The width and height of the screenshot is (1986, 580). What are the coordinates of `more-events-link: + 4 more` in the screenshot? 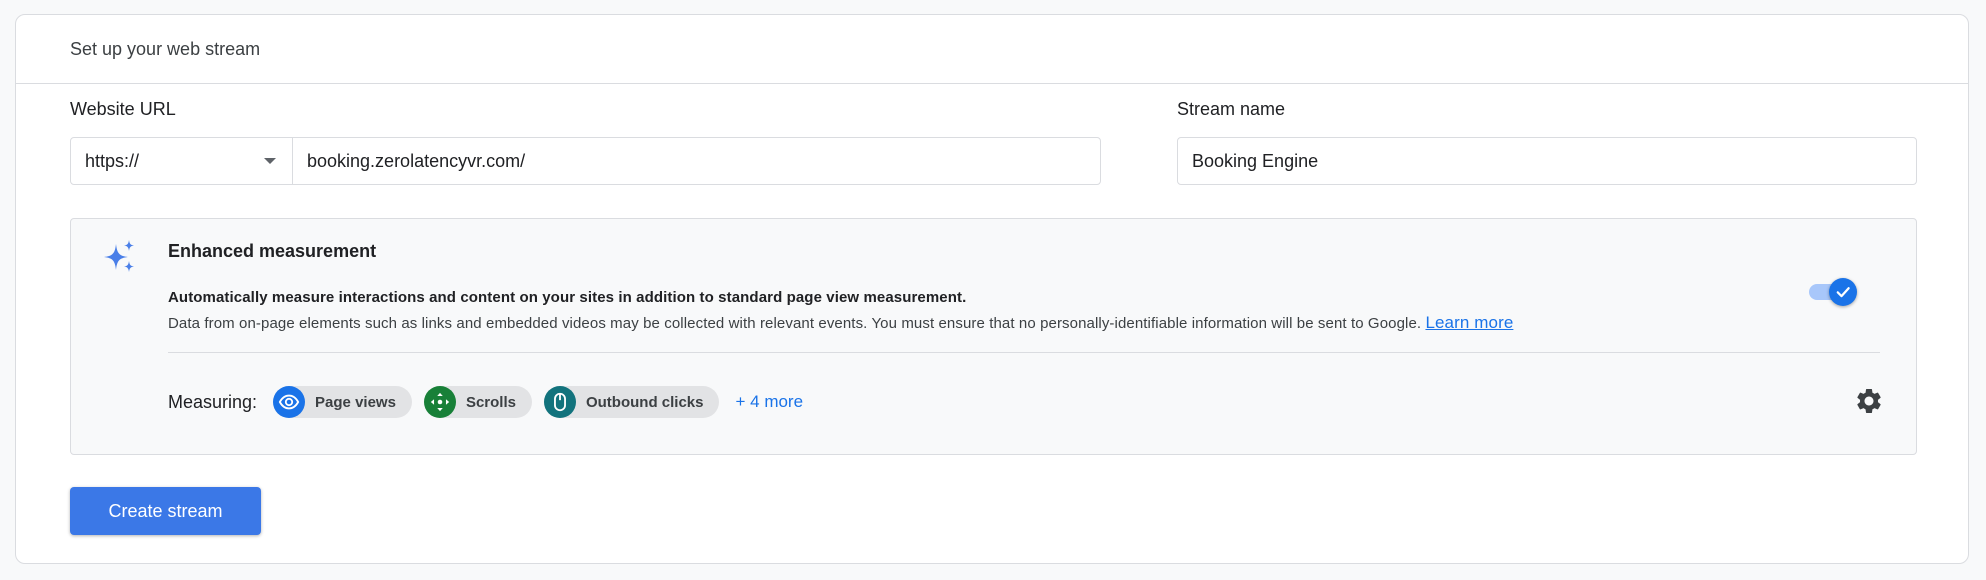 It's located at (769, 402).